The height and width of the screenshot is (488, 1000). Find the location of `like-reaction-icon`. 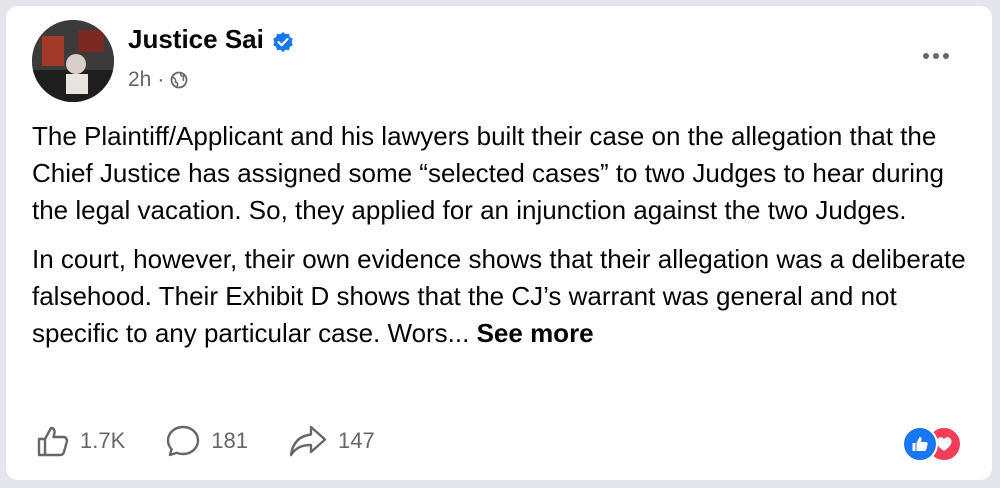

like-reaction-icon is located at coordinates (920, 444).